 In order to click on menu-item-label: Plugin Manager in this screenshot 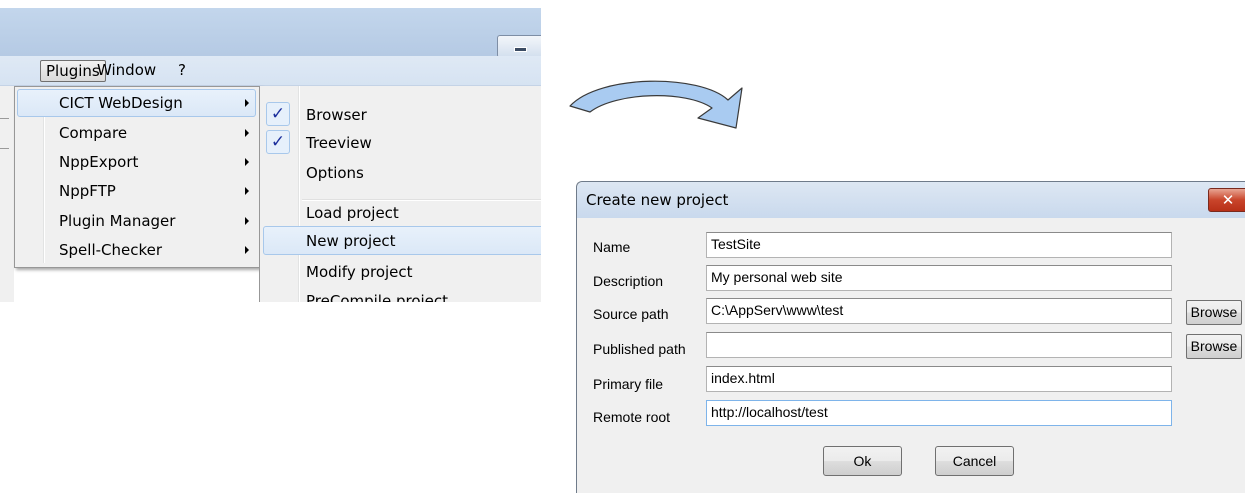, I will do `click(117, 221)`.